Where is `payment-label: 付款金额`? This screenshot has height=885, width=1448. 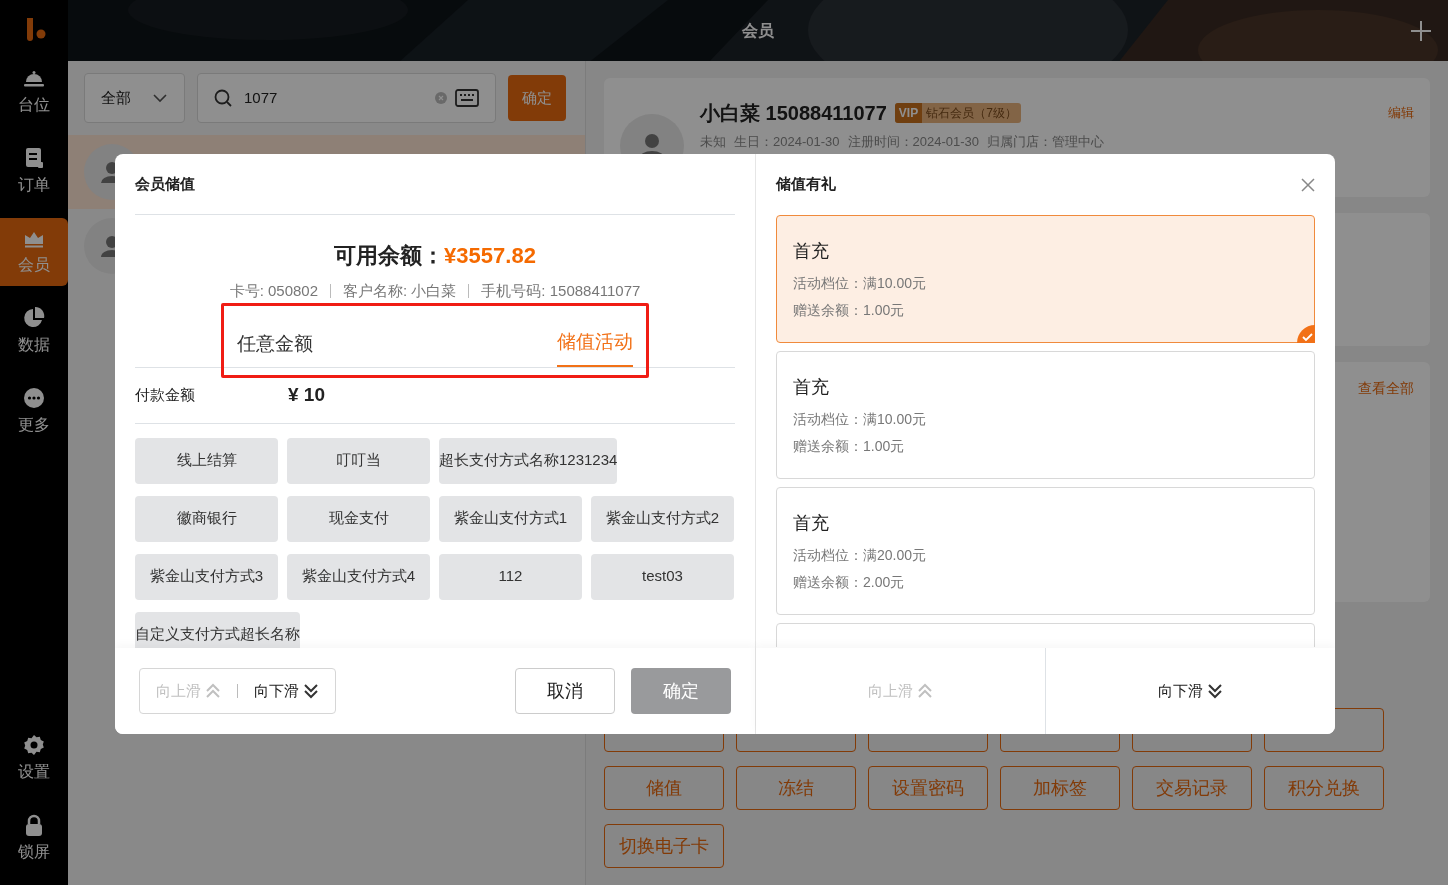 payment-label: 付款金额 is located at coordinates (165, 394).